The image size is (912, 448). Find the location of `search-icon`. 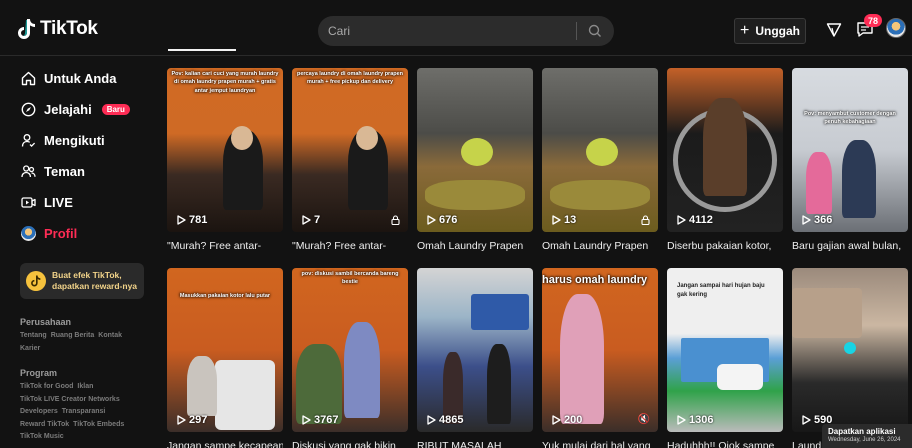

search-icon is located at coordinates (594, 30).